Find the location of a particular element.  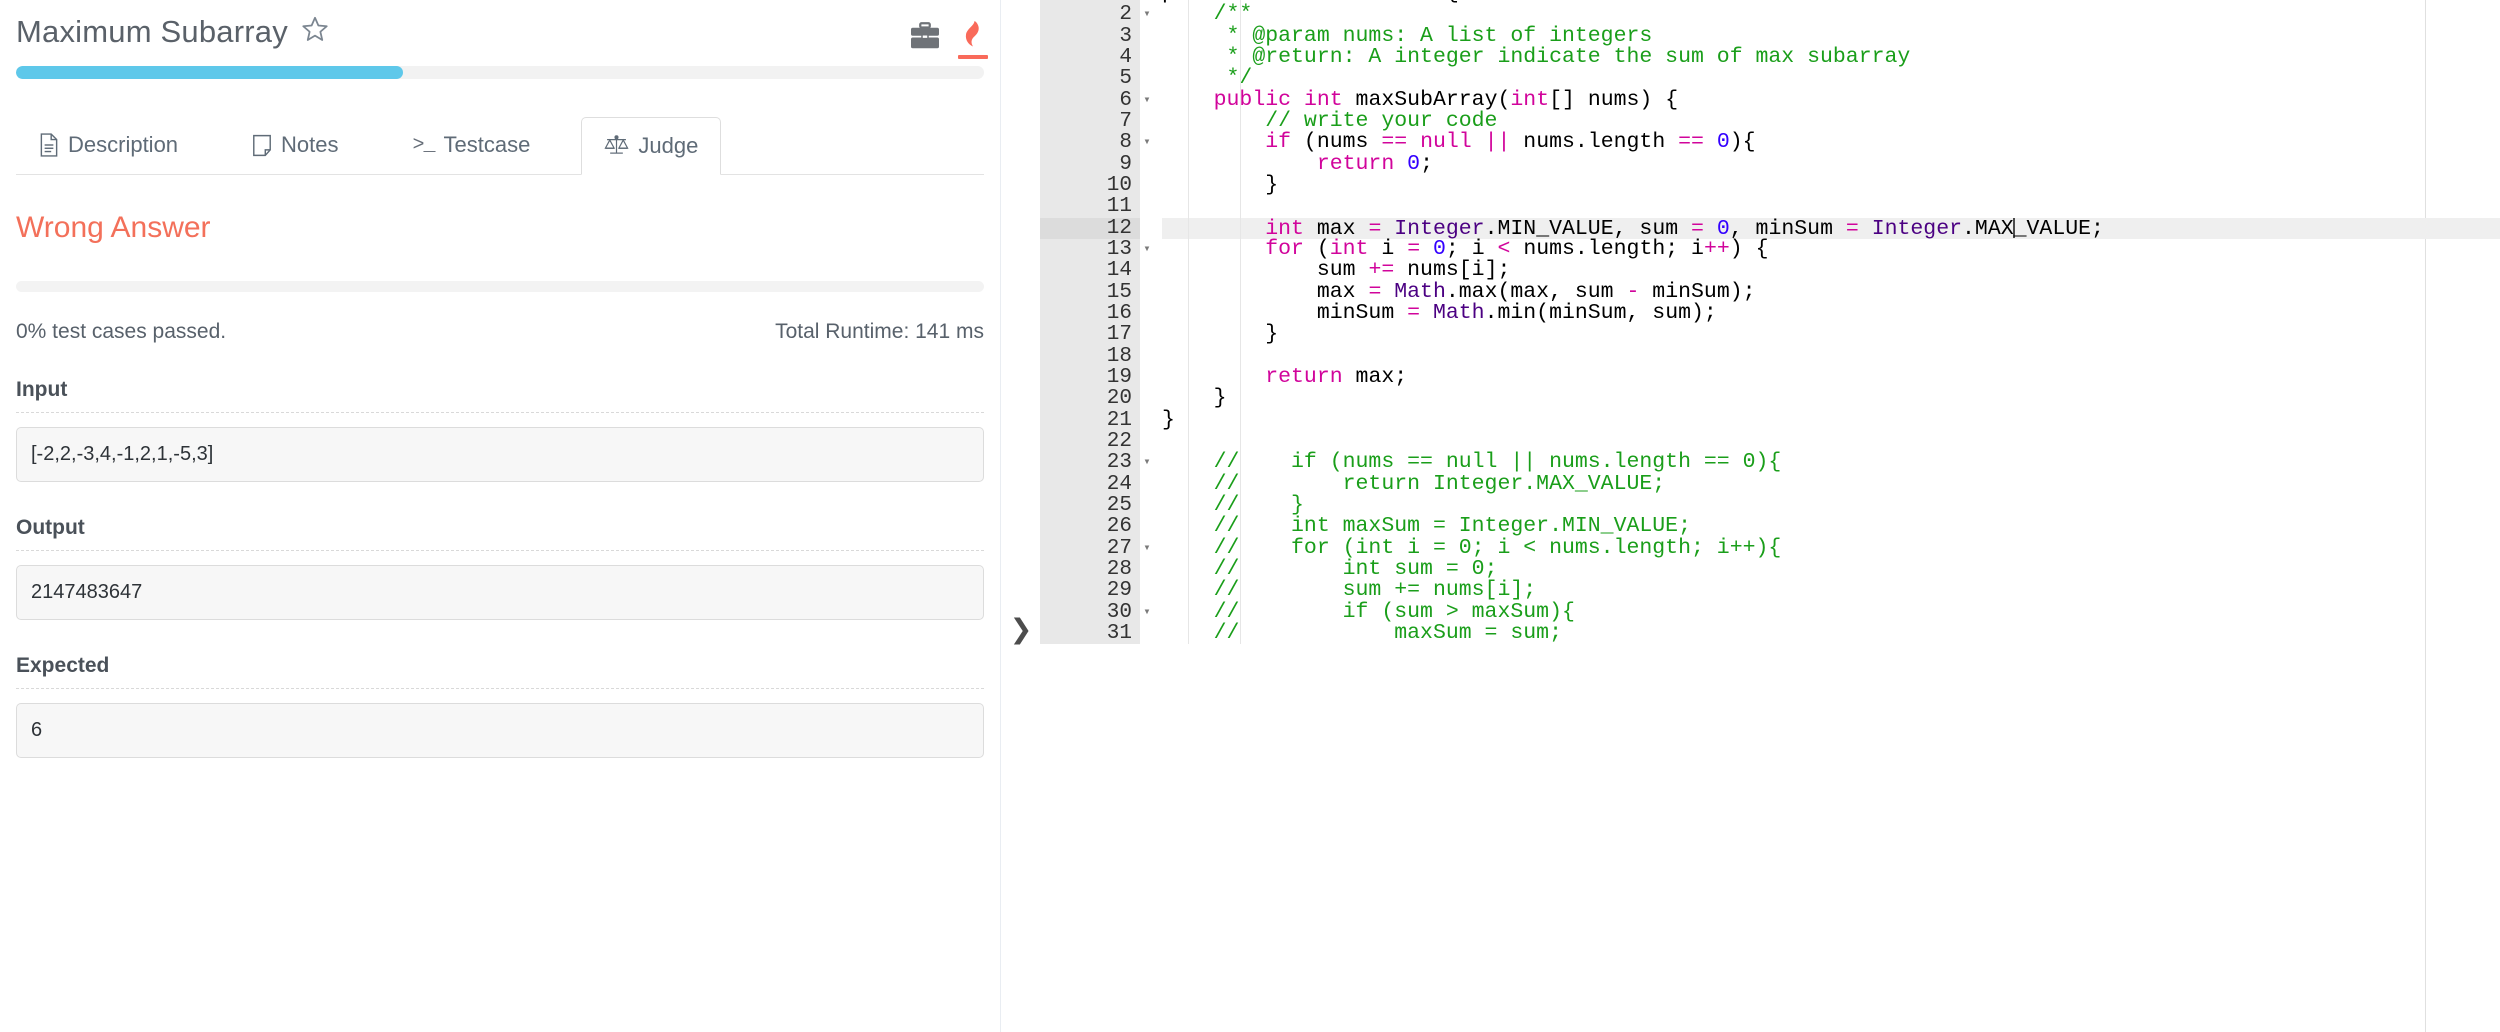

star-outline-icon is located at coordinates (315, 33).